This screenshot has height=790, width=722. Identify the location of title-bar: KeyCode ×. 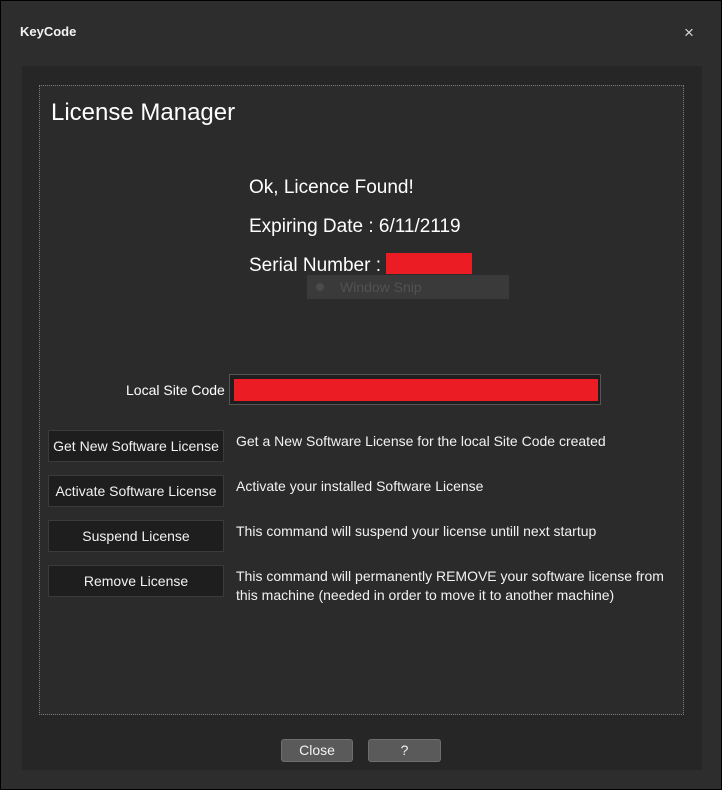
(361, 32).